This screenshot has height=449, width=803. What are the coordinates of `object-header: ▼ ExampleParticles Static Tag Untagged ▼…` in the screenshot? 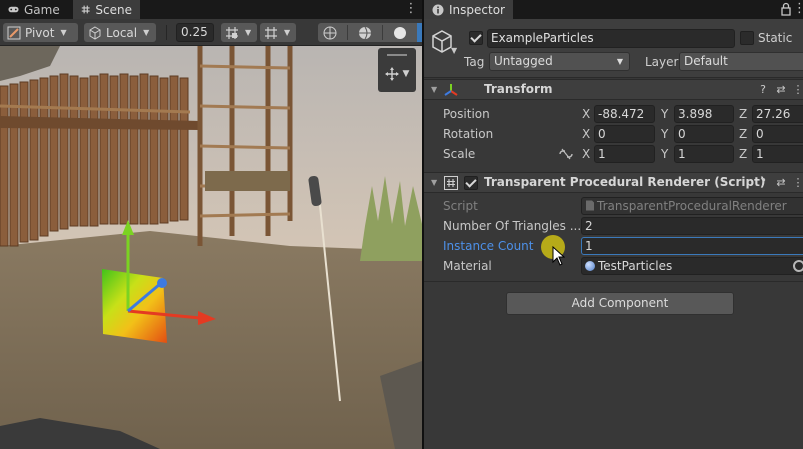 It's located at (613, 48).